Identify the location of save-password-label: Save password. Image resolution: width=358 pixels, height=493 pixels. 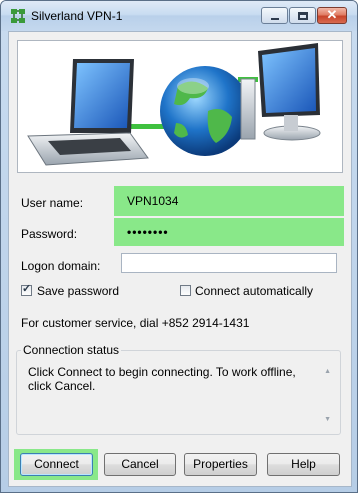
(78, 291).